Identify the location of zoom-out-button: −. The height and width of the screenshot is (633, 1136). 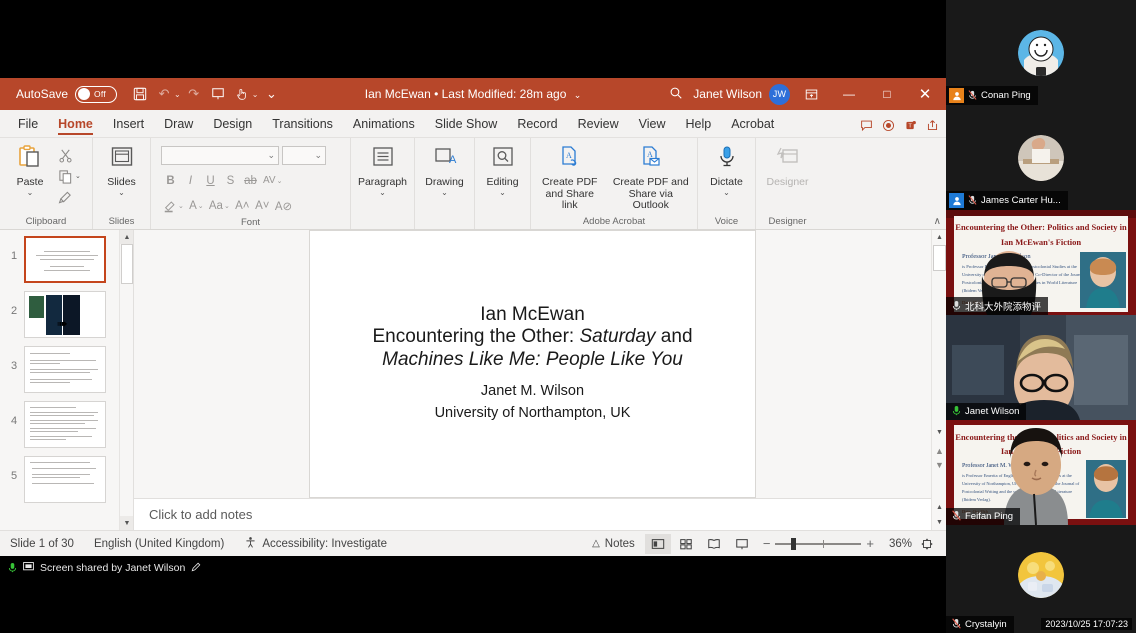
(767, 543).